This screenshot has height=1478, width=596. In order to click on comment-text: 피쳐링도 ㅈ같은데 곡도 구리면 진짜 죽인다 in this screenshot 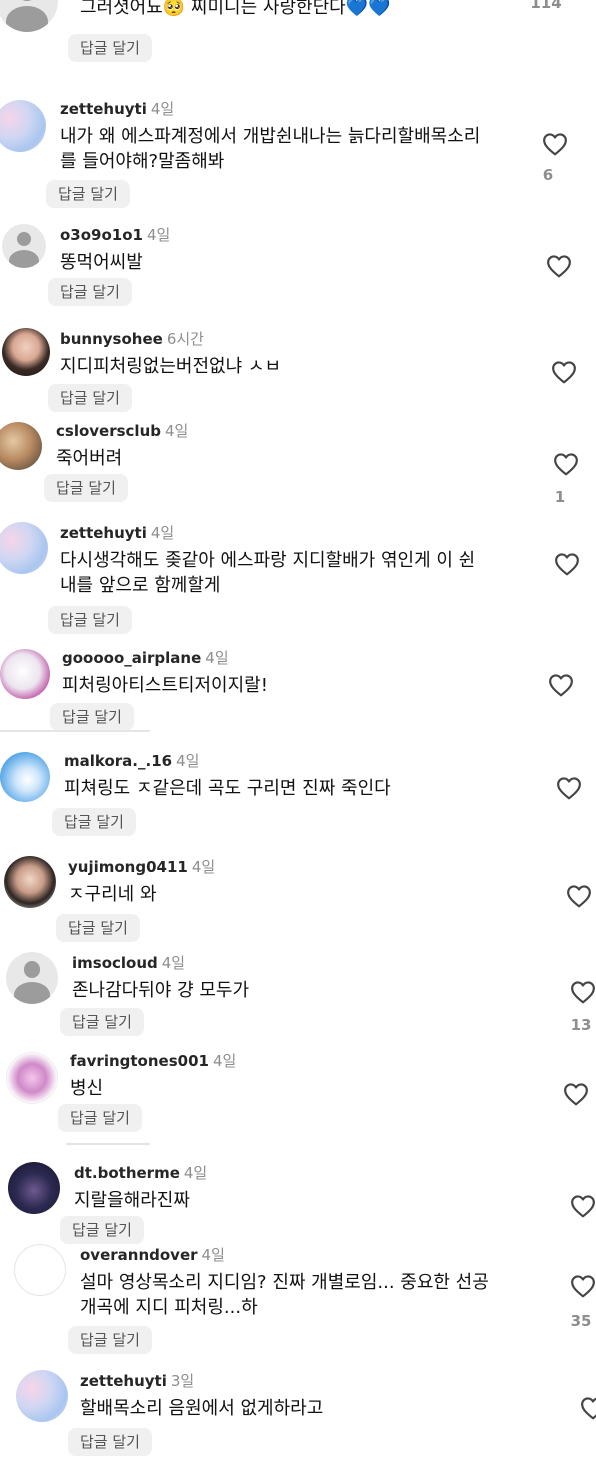, I will do `click(227, 788)`.